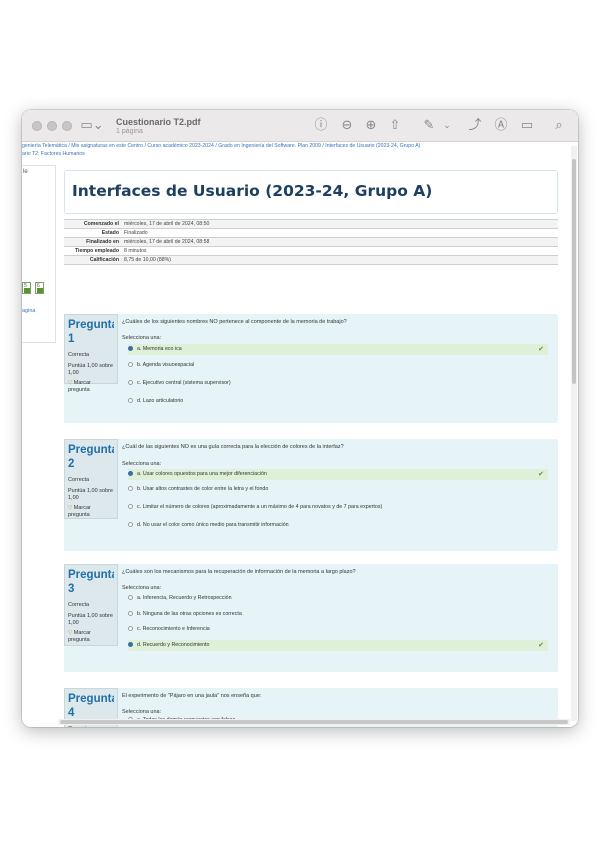 The image size is (599, 848). Describe the element at coordinates (338, 629) in the screenshot. I see `answer-option: c. Reconocimiento e Inferencia` at that location.